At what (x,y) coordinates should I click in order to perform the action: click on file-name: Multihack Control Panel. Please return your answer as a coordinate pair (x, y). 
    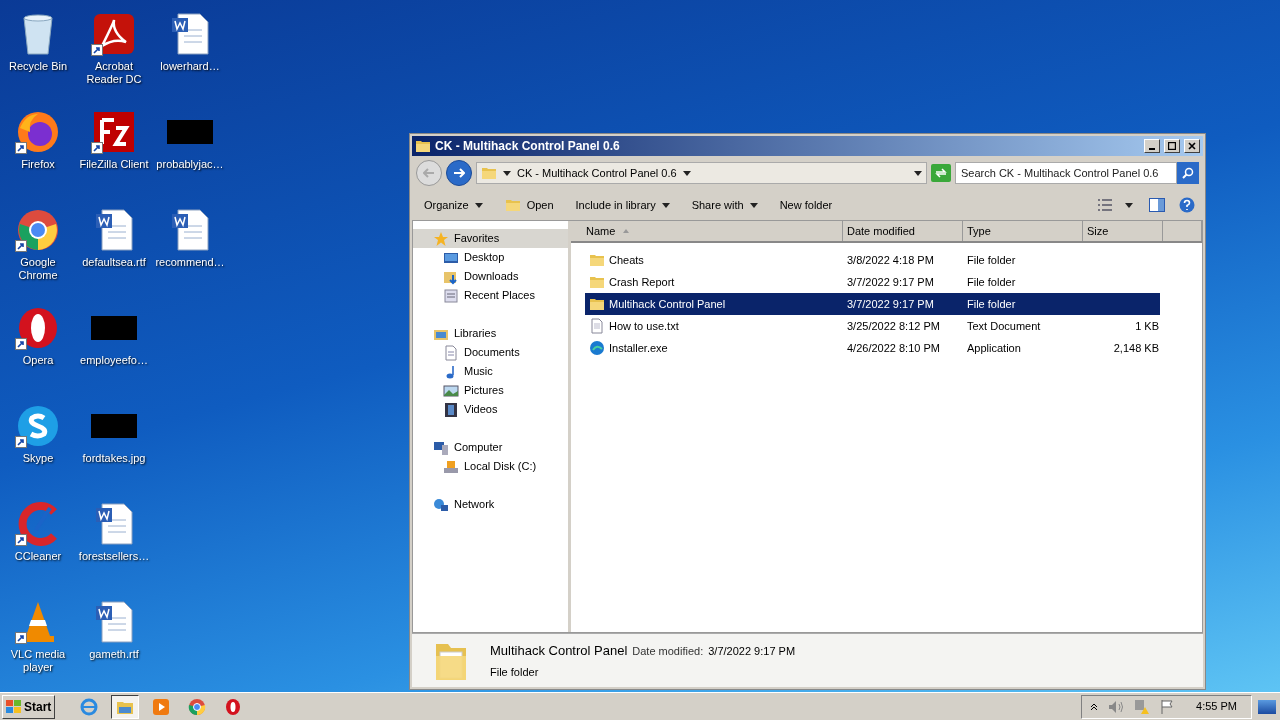
    Looking at the image, I should click on (667, 304).